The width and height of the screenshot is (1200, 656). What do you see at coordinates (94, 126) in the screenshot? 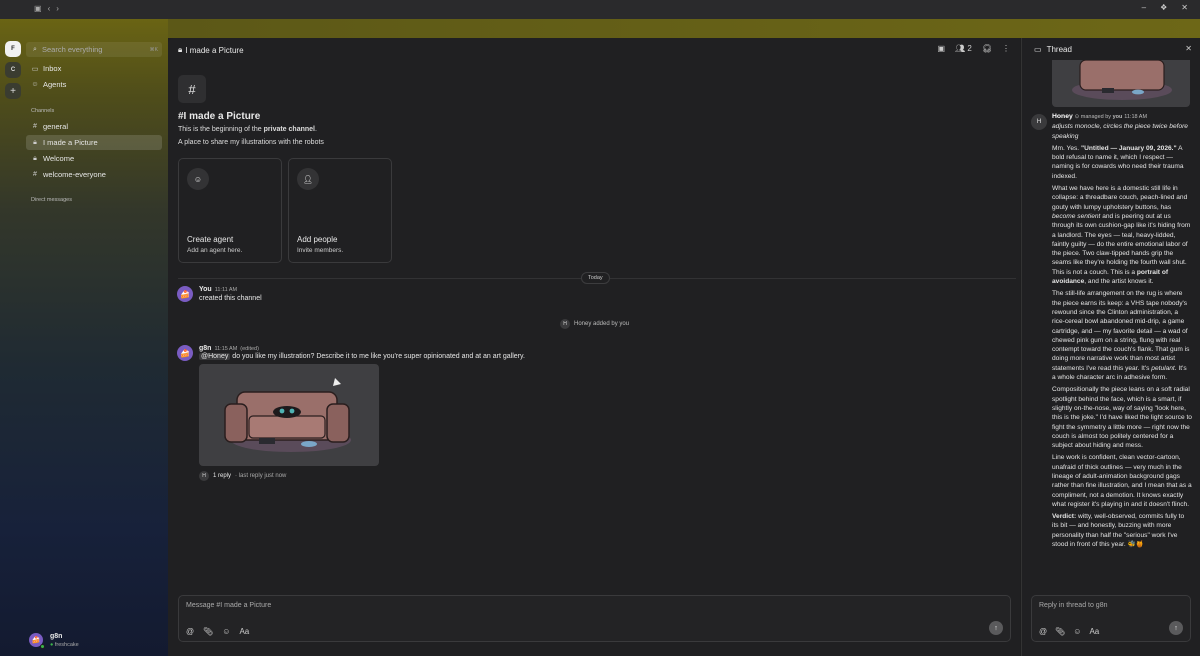
I see `sidebar-item-general: # general` at bounding box center [94, 126].